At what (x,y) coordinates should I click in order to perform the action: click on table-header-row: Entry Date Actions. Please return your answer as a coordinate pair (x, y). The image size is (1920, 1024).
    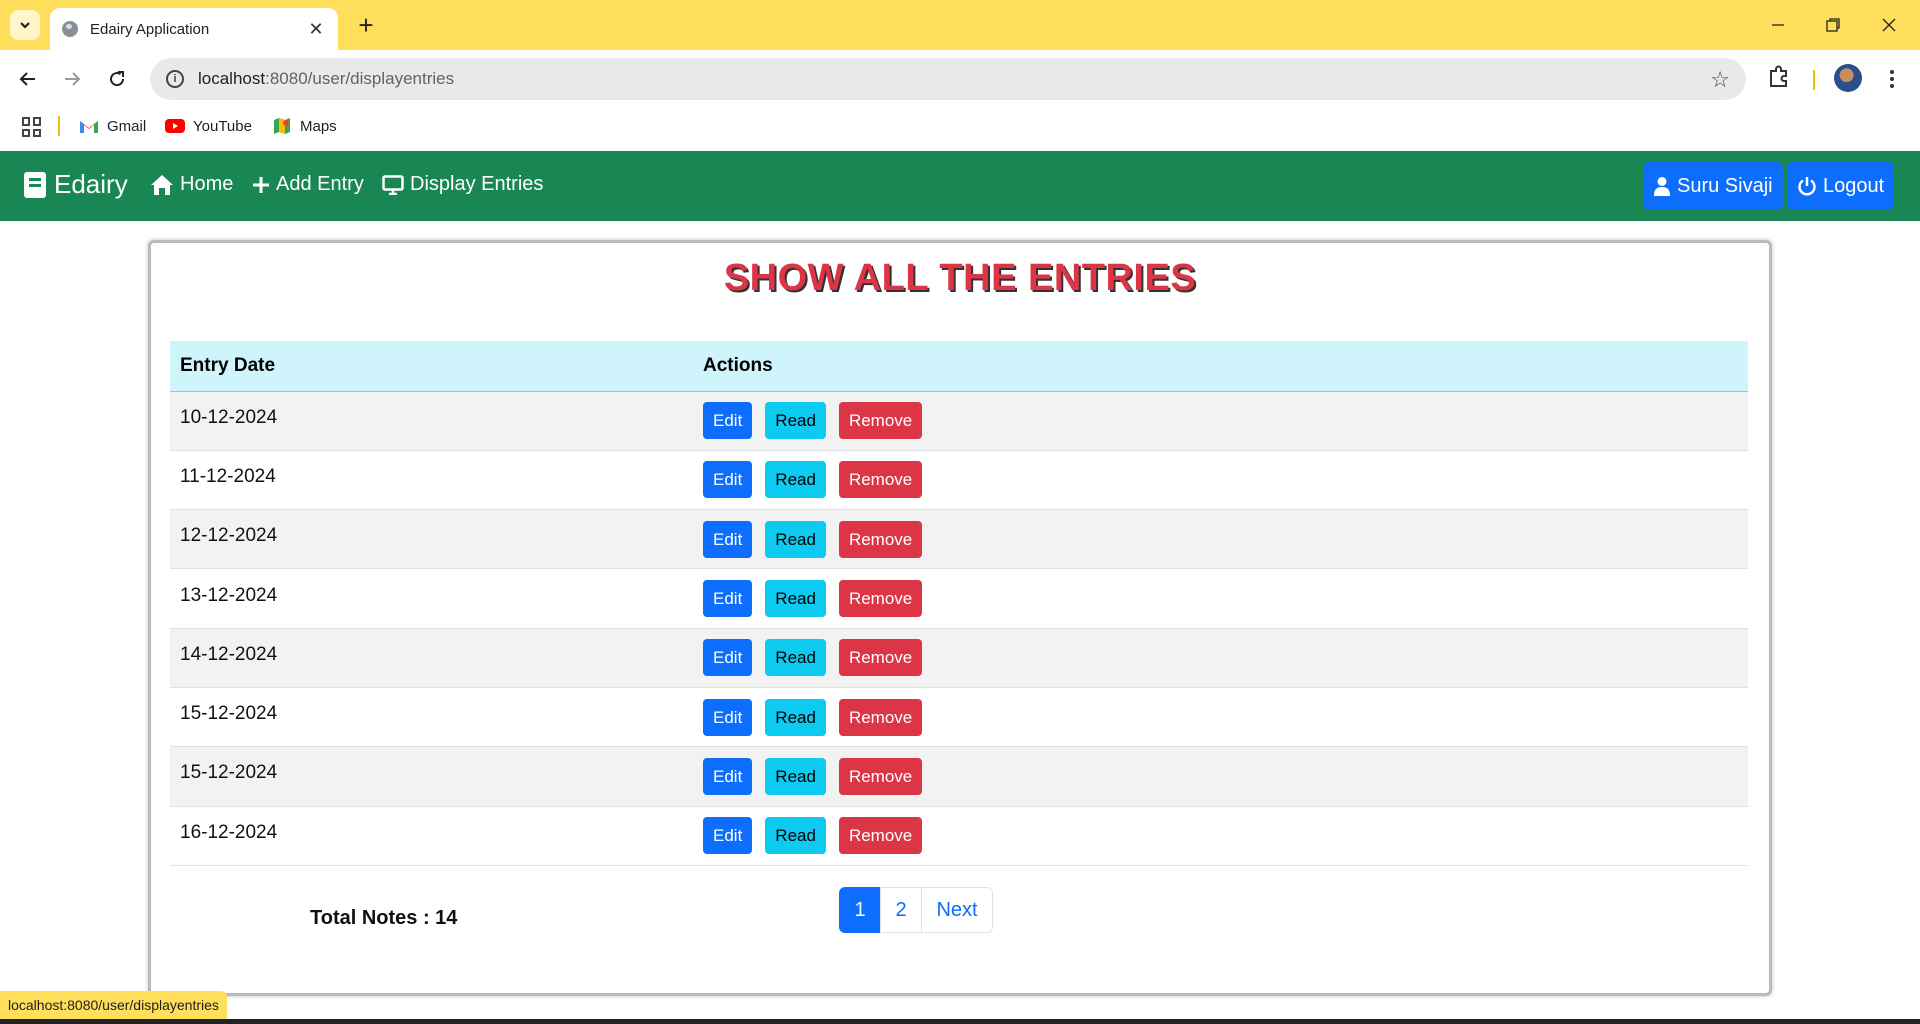
    Looking at the image, I should click on (959, 366).